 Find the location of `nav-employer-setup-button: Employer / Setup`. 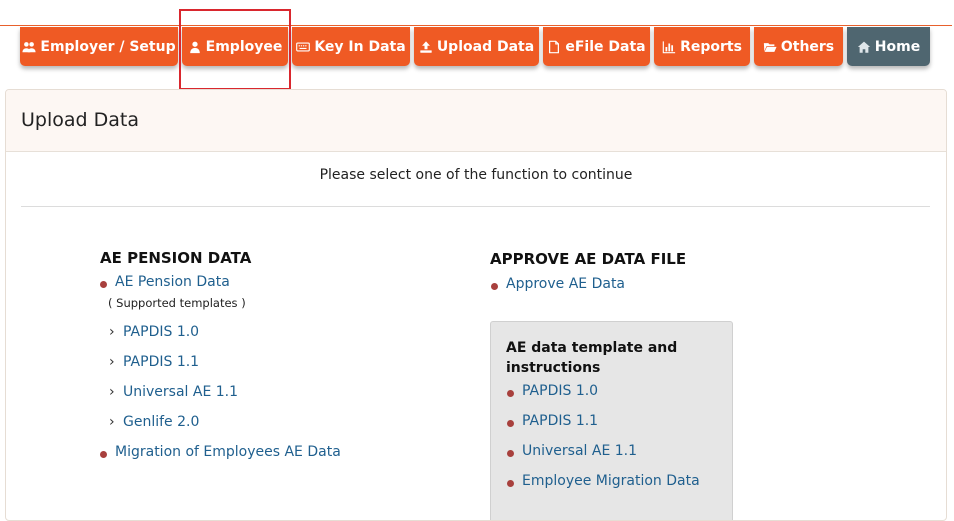

nav-employer-setup-button: Employer / Setup is located at coordinates (99, 46).